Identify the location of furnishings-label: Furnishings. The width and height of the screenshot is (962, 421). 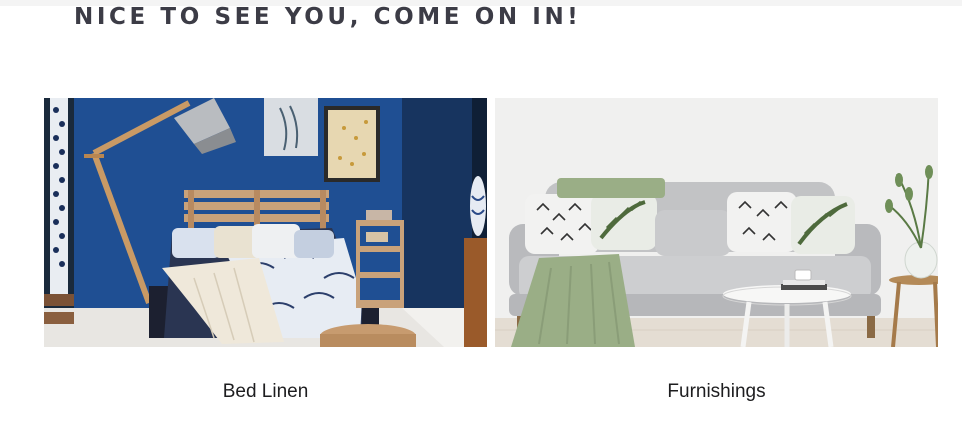
(716, 392).